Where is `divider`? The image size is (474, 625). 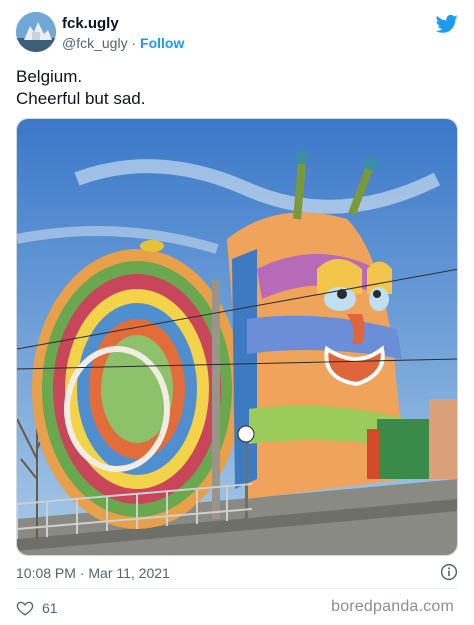
divider is located at coordinates (237, 588).